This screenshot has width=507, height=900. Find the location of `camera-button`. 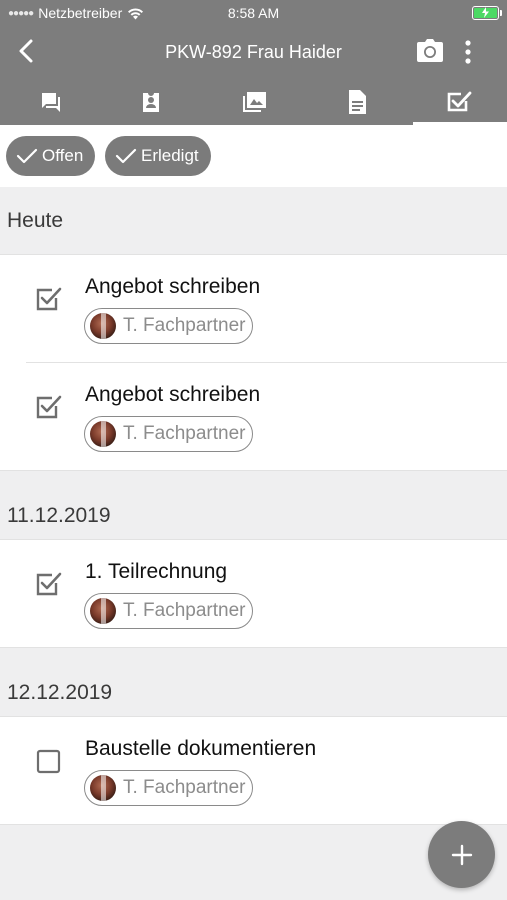

camera-button is located at coordinates (430, 51).